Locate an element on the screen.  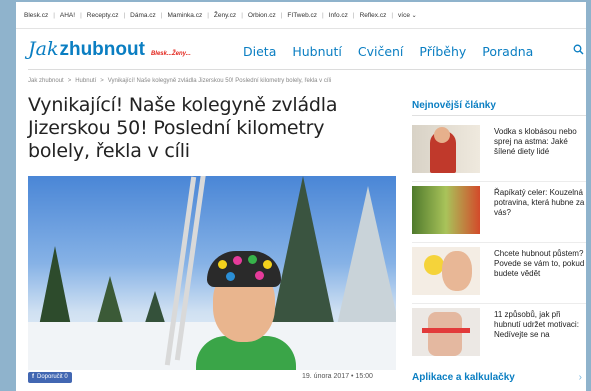
logo-zhubnout: zhubnout is located at coordinates (102, 49).